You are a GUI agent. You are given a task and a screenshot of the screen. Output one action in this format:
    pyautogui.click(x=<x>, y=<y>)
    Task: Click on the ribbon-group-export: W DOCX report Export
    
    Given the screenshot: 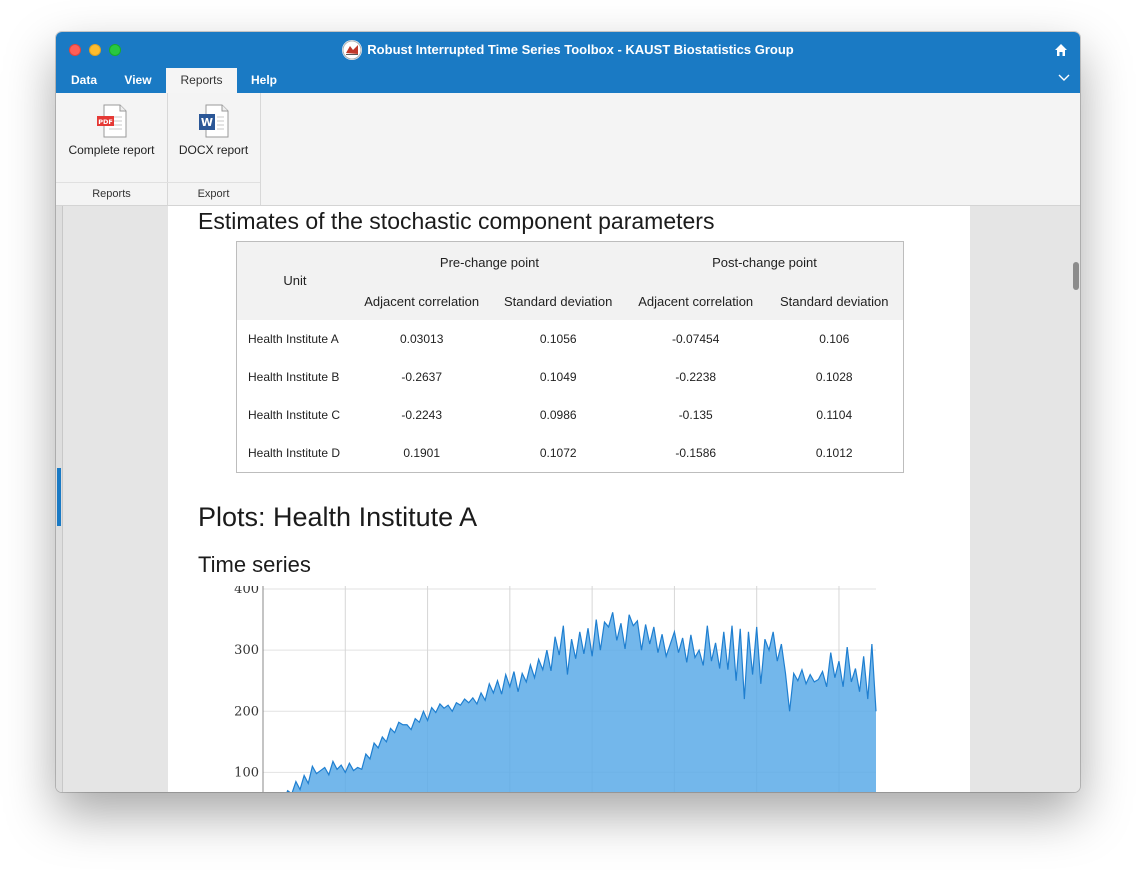 What is the action you would take?
    pyautogui.click(x=214, y=149)
    